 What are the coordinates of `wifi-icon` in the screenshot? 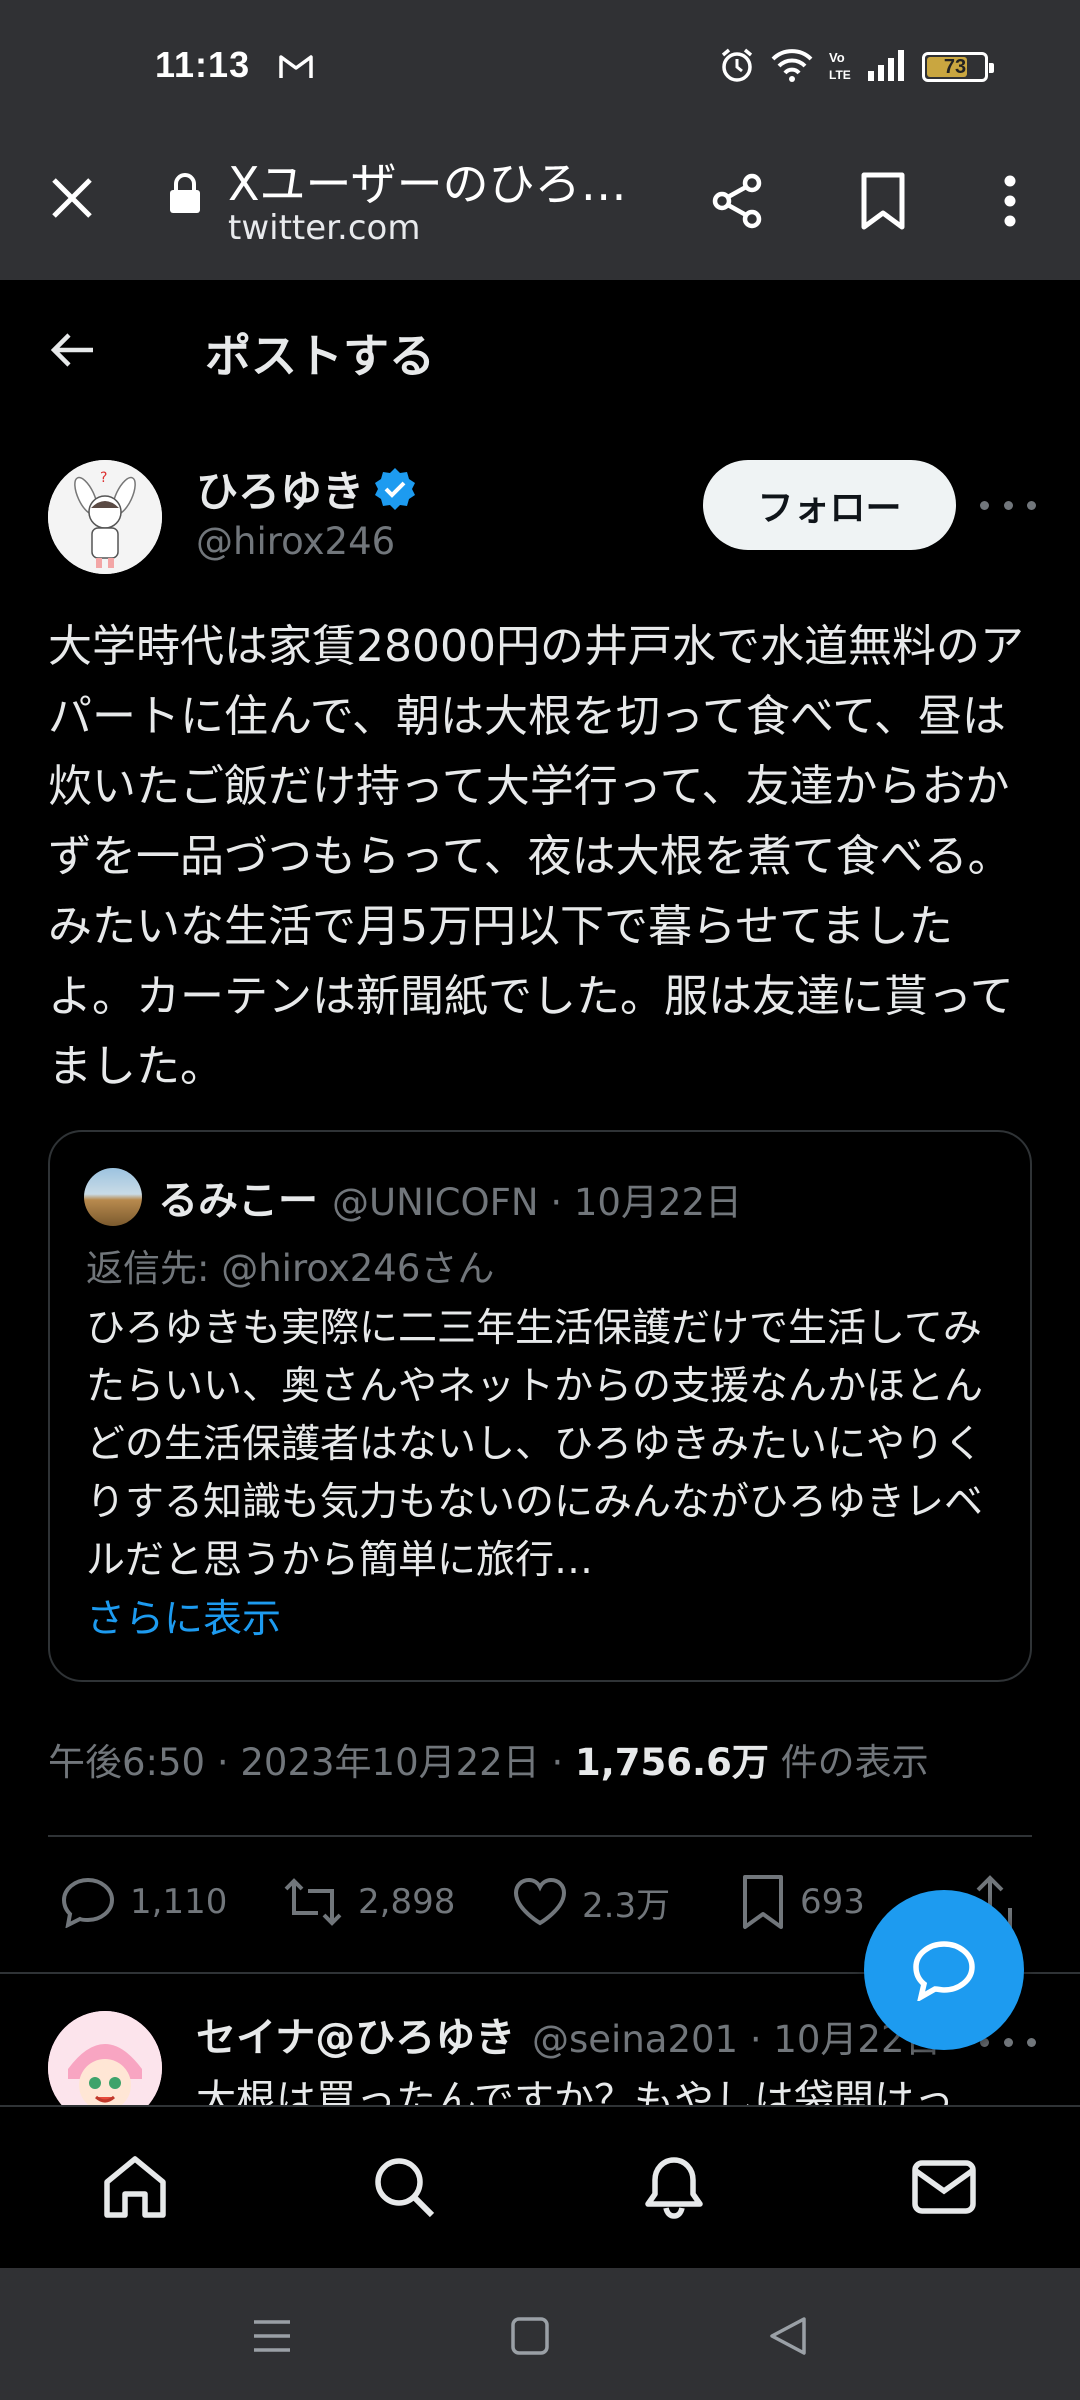 It's located at (792, 67).